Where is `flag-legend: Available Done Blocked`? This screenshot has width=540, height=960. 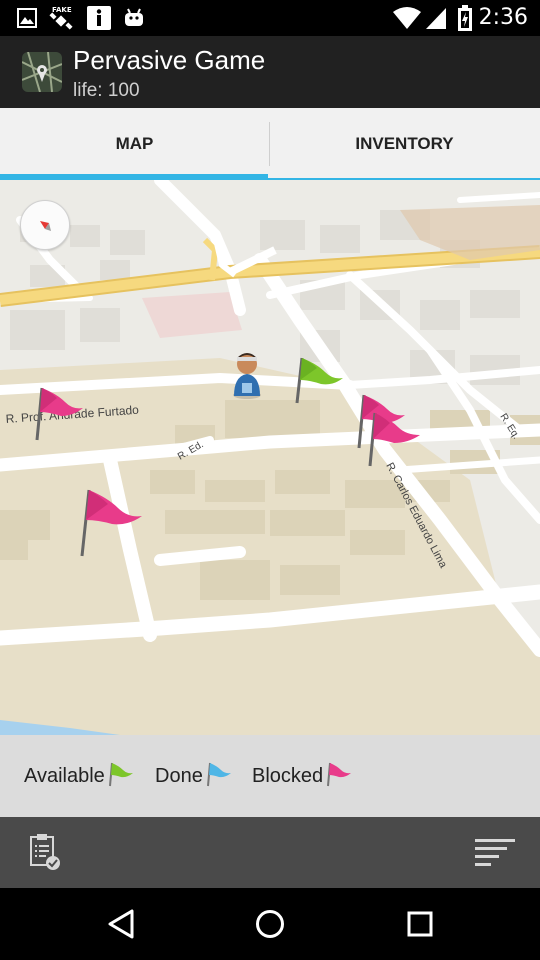
flag-legend: Available Done Blocked is located at coordinates (270, 776).